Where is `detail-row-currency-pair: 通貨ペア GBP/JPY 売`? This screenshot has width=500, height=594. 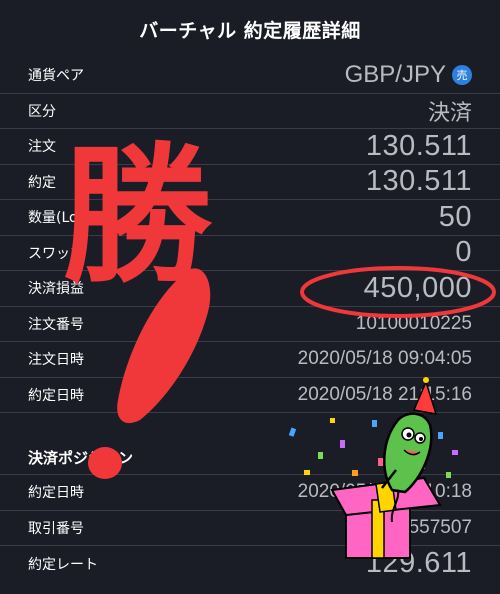
detail-row-currency-pair: 通貨ペア GBP/JPY 売 is located at coordinates (250, 76).